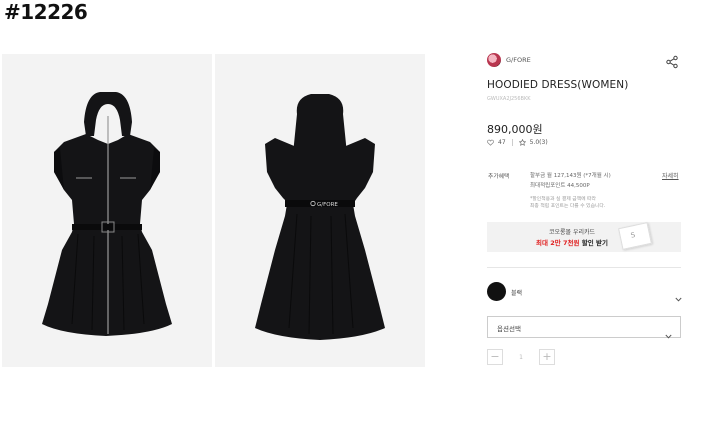 The width and height of the screenshot is (718, 438). I want to click on heart-icon, so click(490, 142).